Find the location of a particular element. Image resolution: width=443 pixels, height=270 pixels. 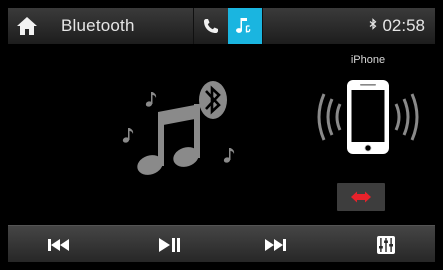

equalizer-icon is located at coordinates (386, 244).